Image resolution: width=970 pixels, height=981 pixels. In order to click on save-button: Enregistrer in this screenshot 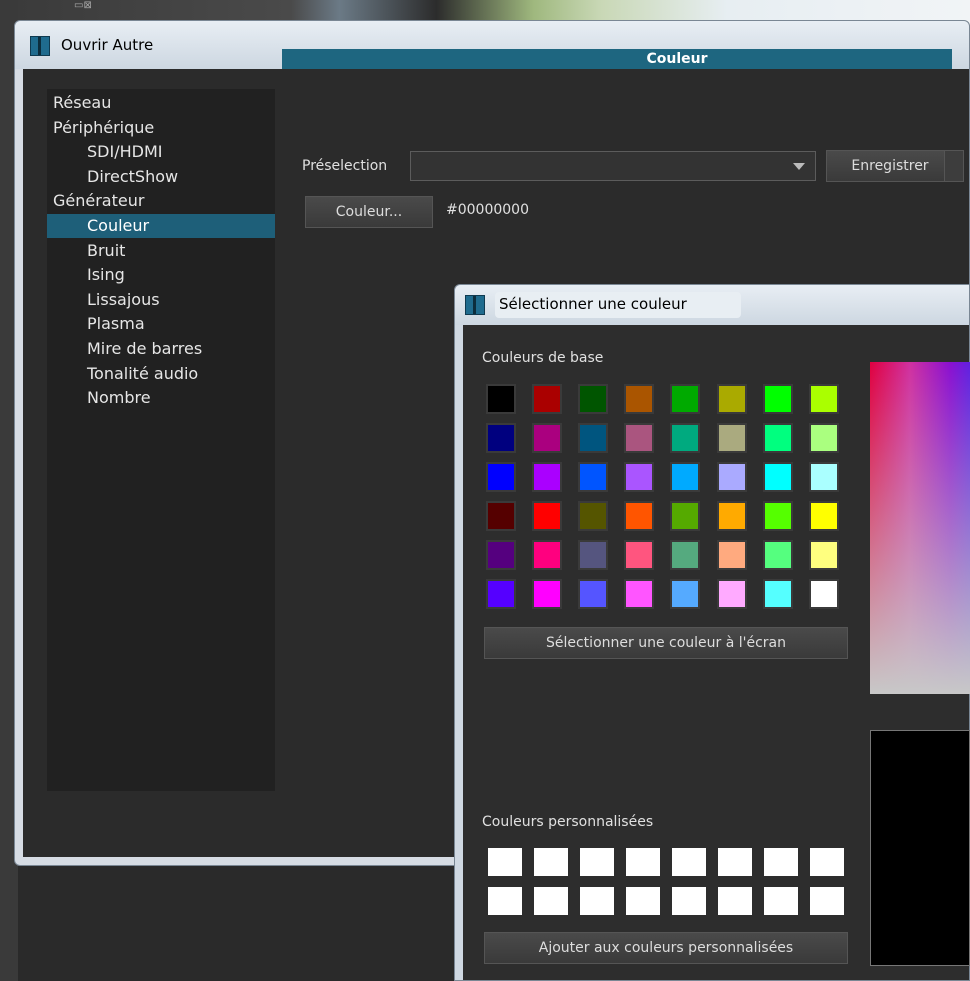, I will do `click(890, 166)`.